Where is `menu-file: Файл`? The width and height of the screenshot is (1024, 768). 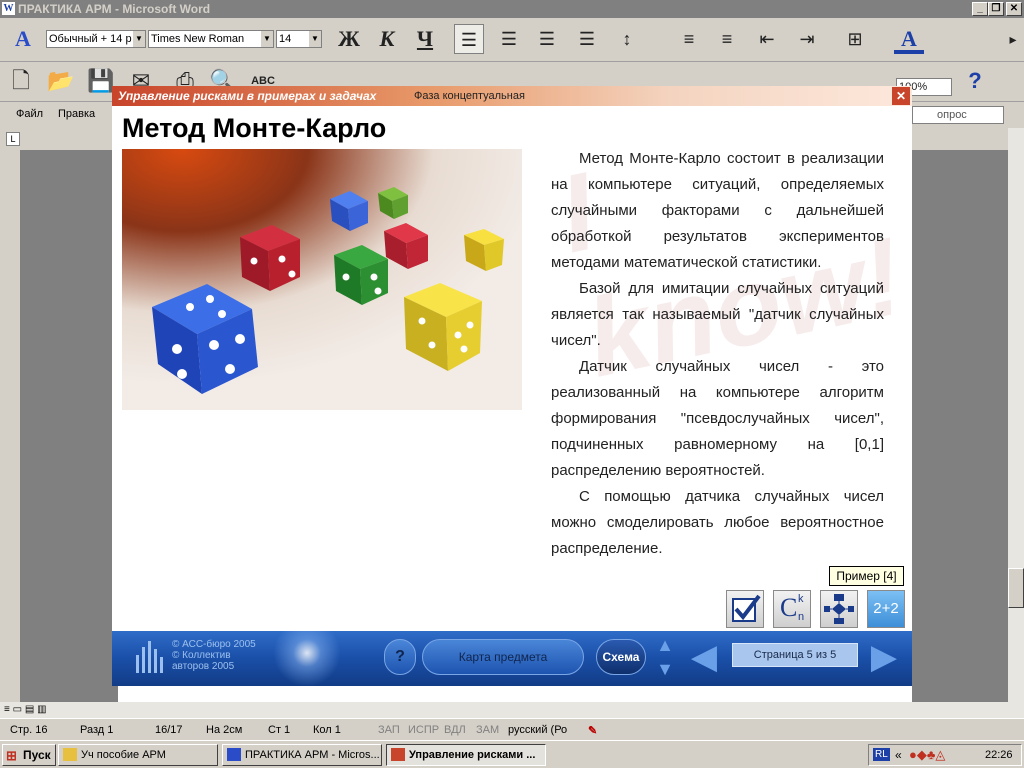
menu-file: Файл is located at coordinates (29, 114).